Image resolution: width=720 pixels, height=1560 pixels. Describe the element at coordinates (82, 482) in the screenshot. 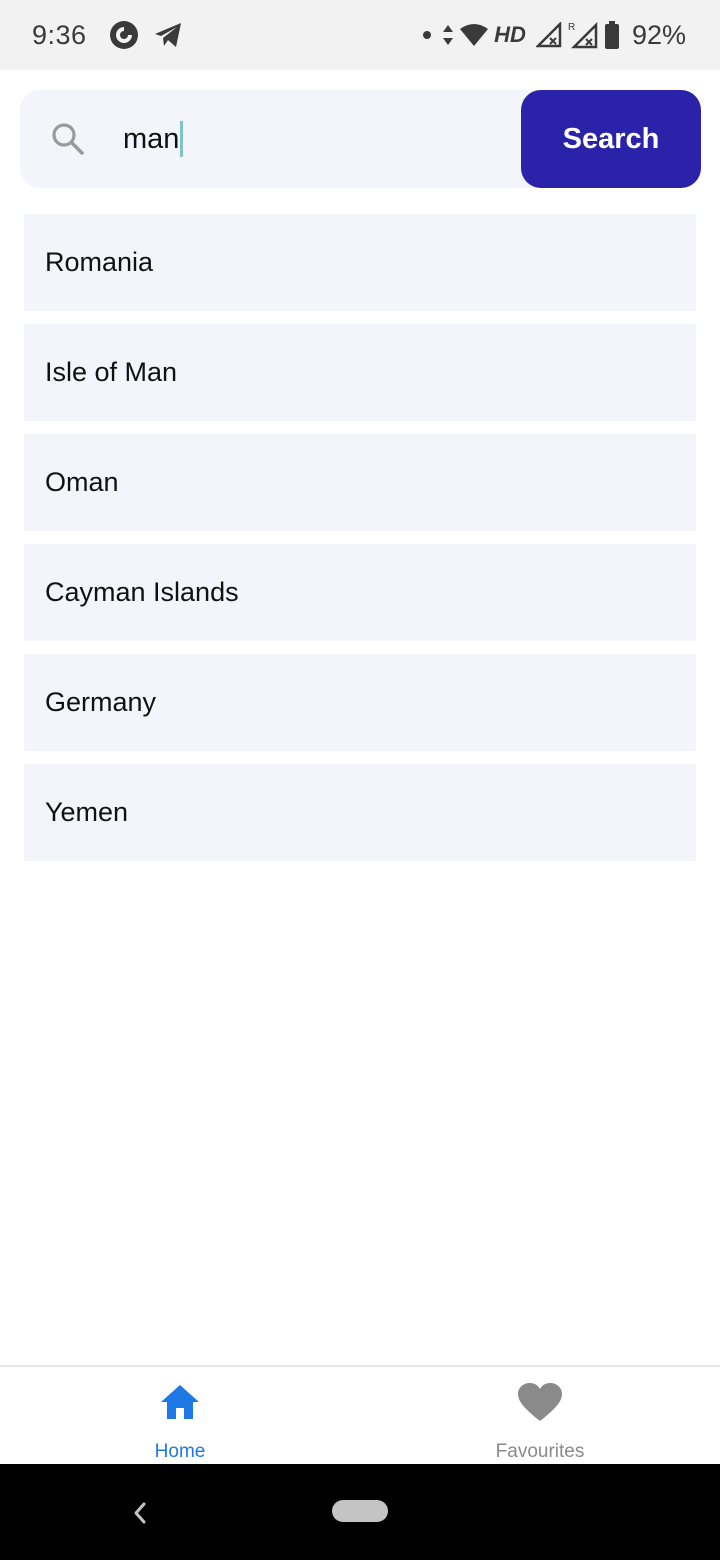

I see `list-item-label: Oman` at that location.